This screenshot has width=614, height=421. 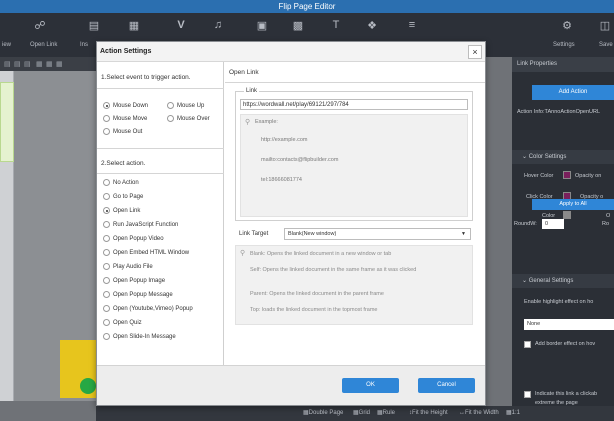 What do you see at coordinates (84, 45) in the screenshot?
I see `toolbar-label-insert: Ins` at bounding box center [84, 45].